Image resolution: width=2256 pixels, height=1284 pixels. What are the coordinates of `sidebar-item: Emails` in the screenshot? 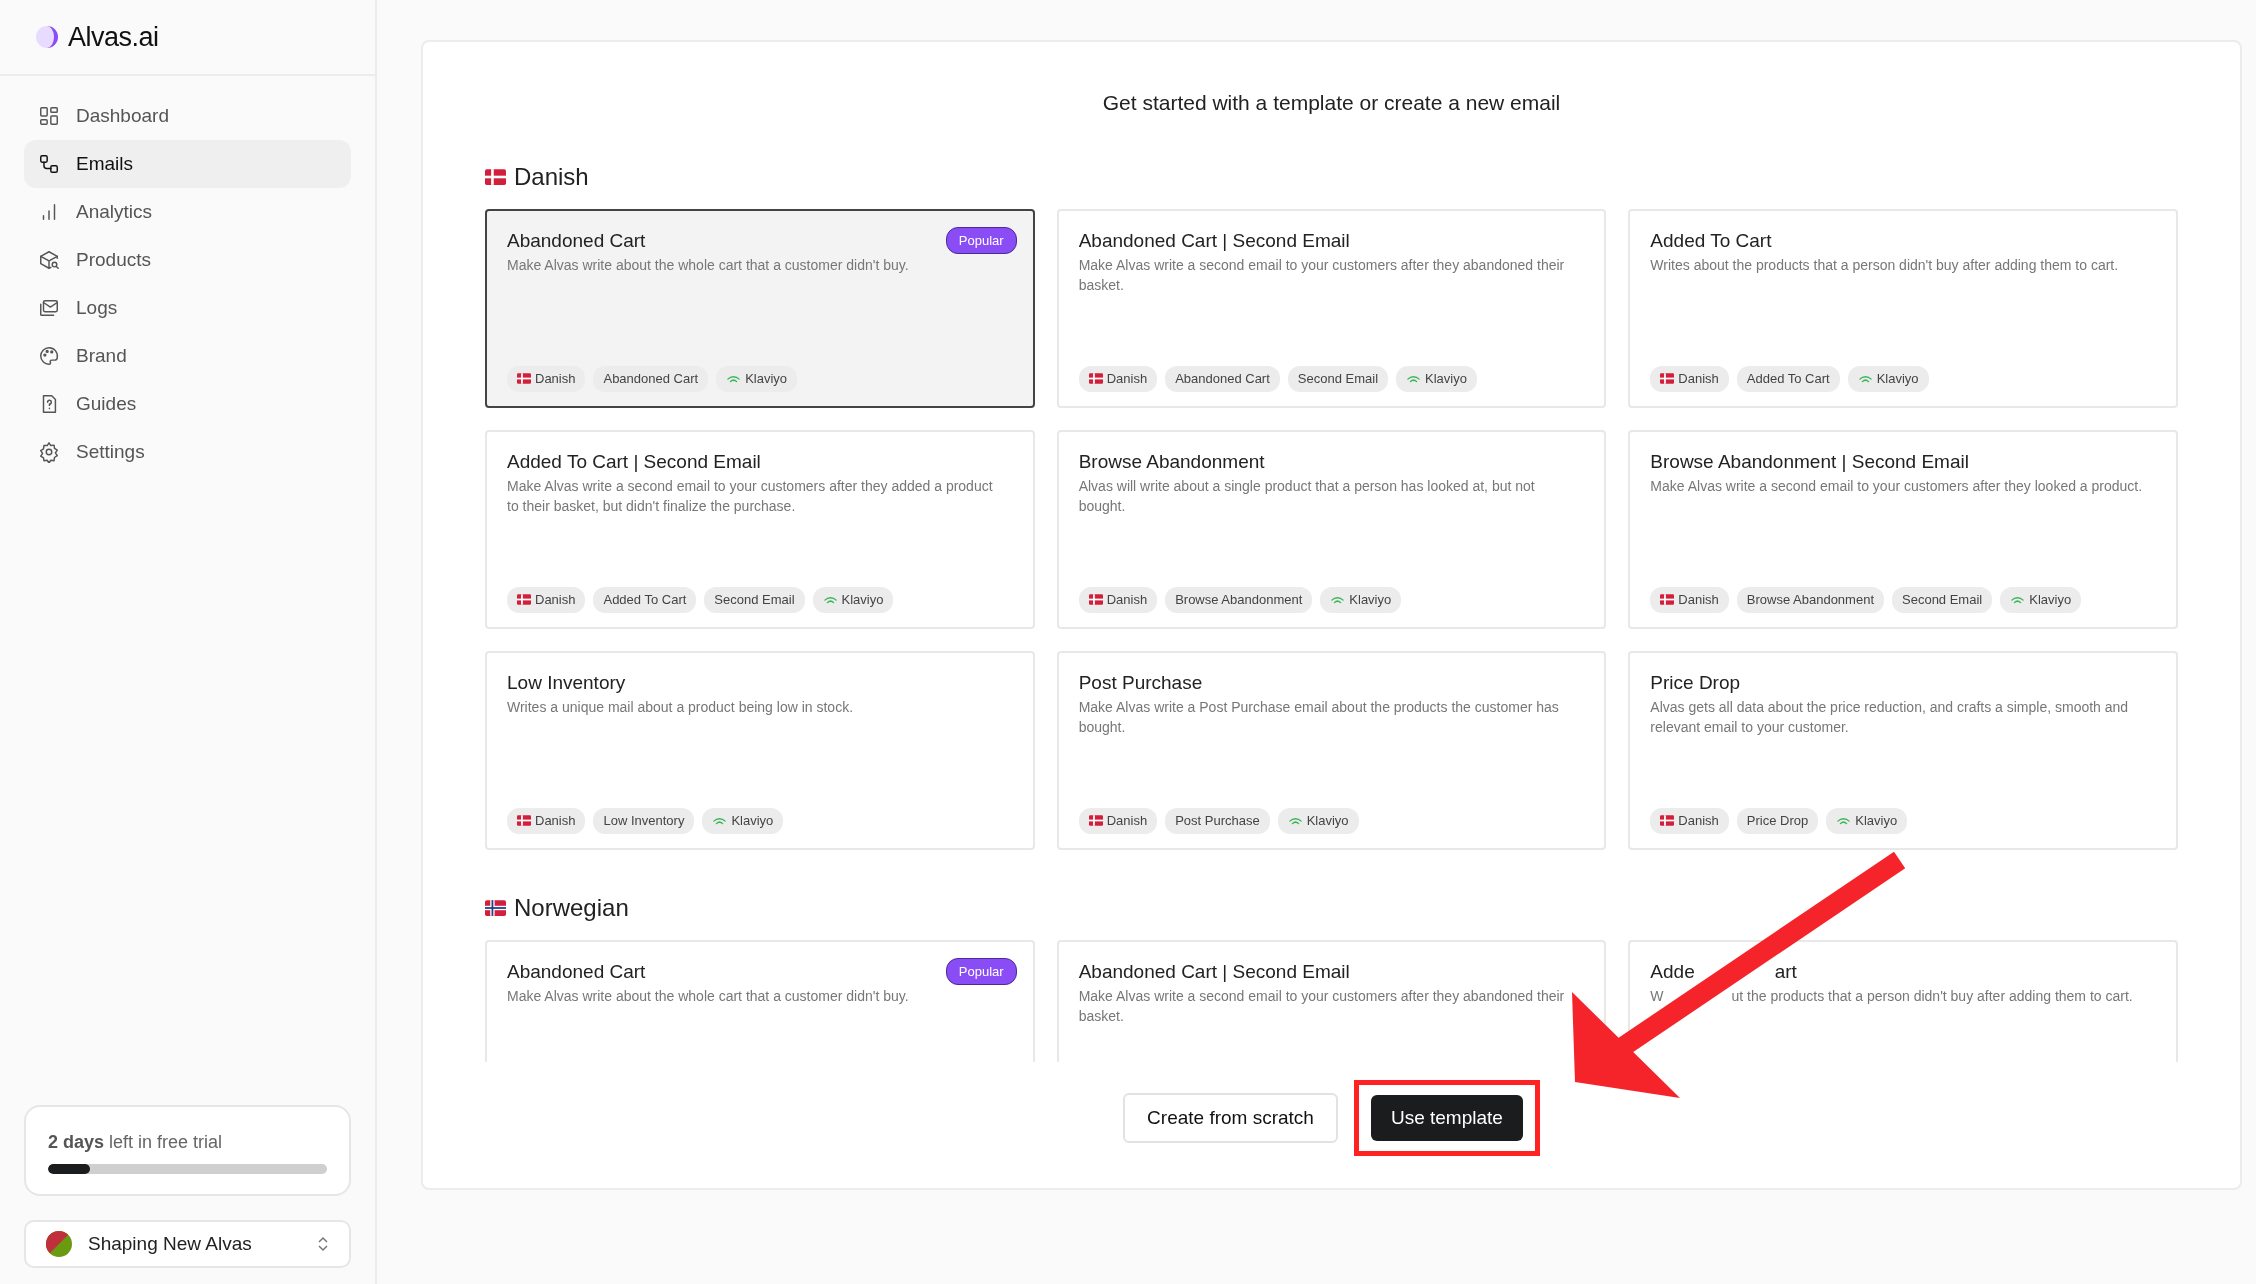 It's located at (187, 164).